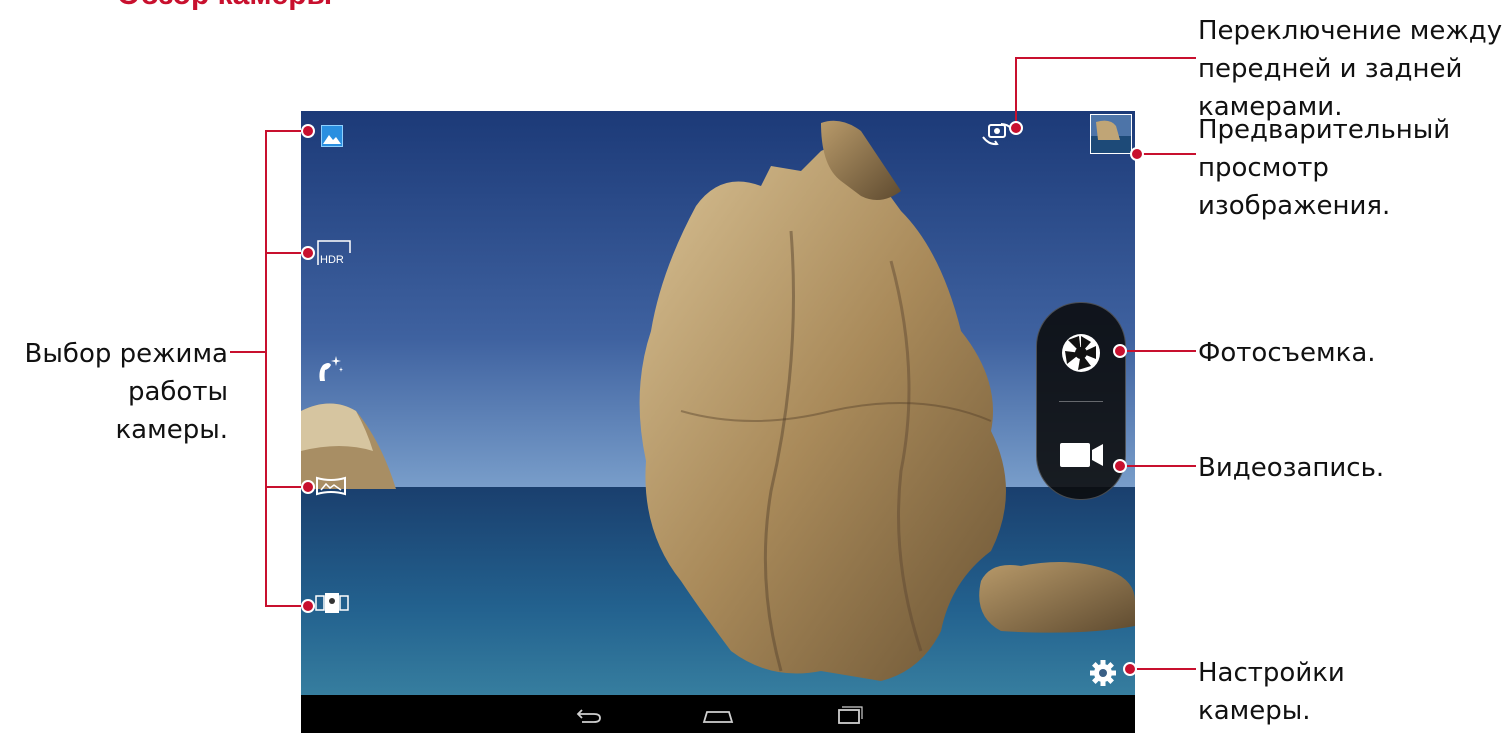 This screenshot has height=733, width=1506. I want to click on svg-text: HDR, so click(332, 260).